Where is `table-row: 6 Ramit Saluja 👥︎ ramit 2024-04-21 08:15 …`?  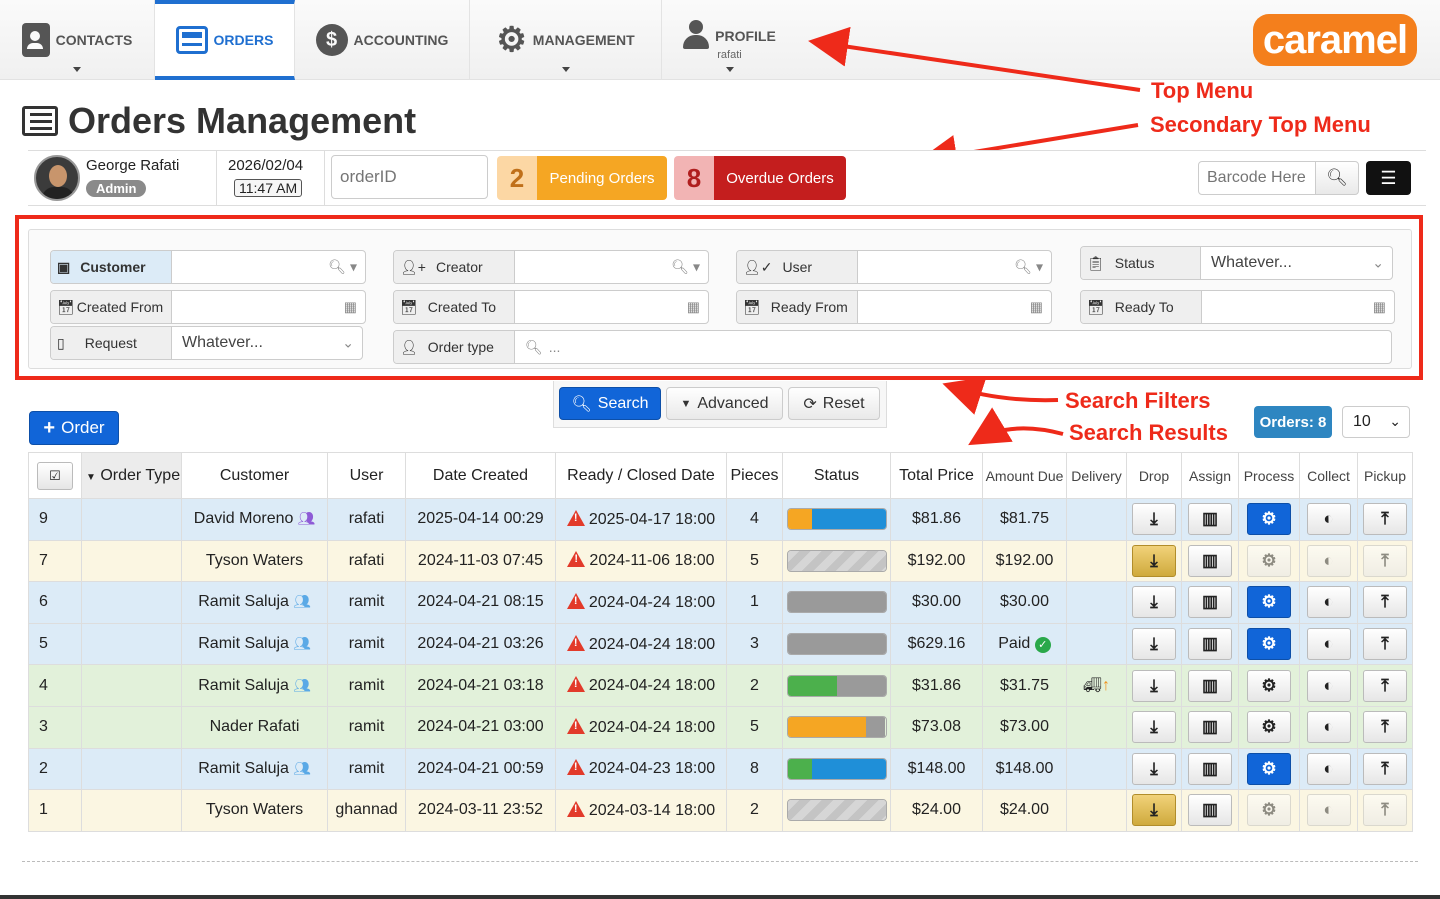 table-row: 6 Ramit Saluja 👥︎ ramit 2024-04-21 08:15 … is located at coordinates (720, 602).